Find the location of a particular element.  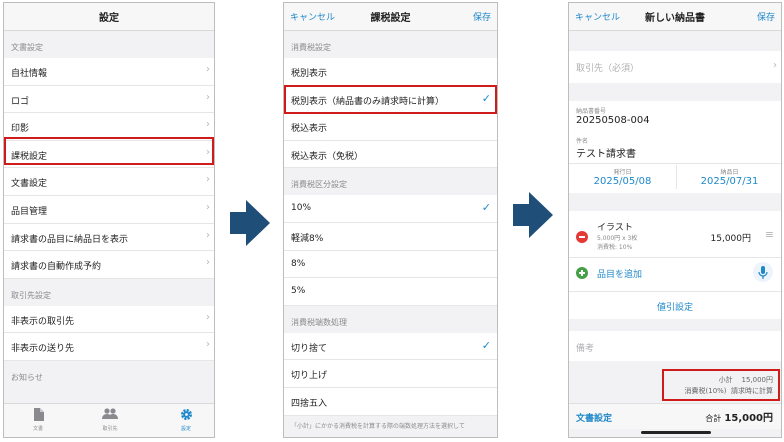

add-item-icon is located at coordinates (582, 273).